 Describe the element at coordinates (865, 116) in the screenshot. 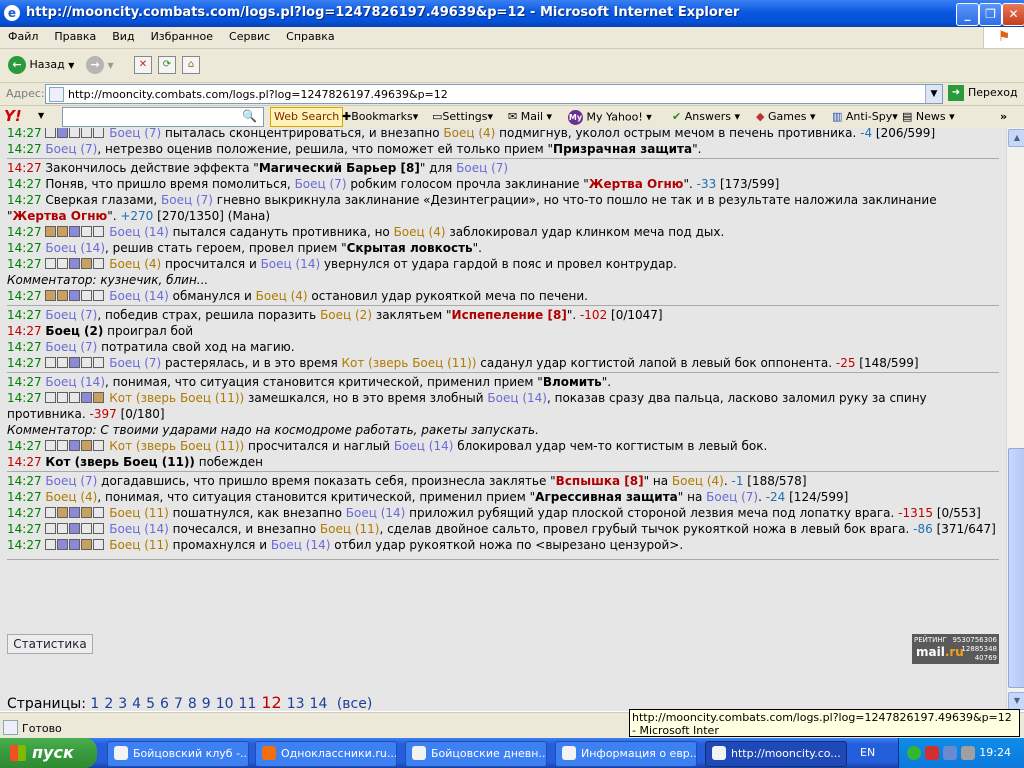

I see `anti-spy-button: ▥ Anti-Spy▾` at that location.